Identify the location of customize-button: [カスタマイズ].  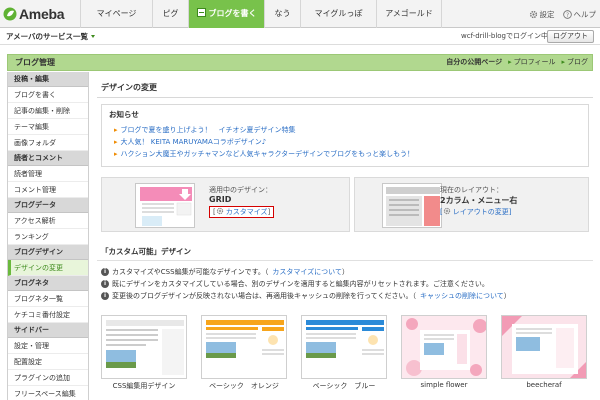
(242, 212).